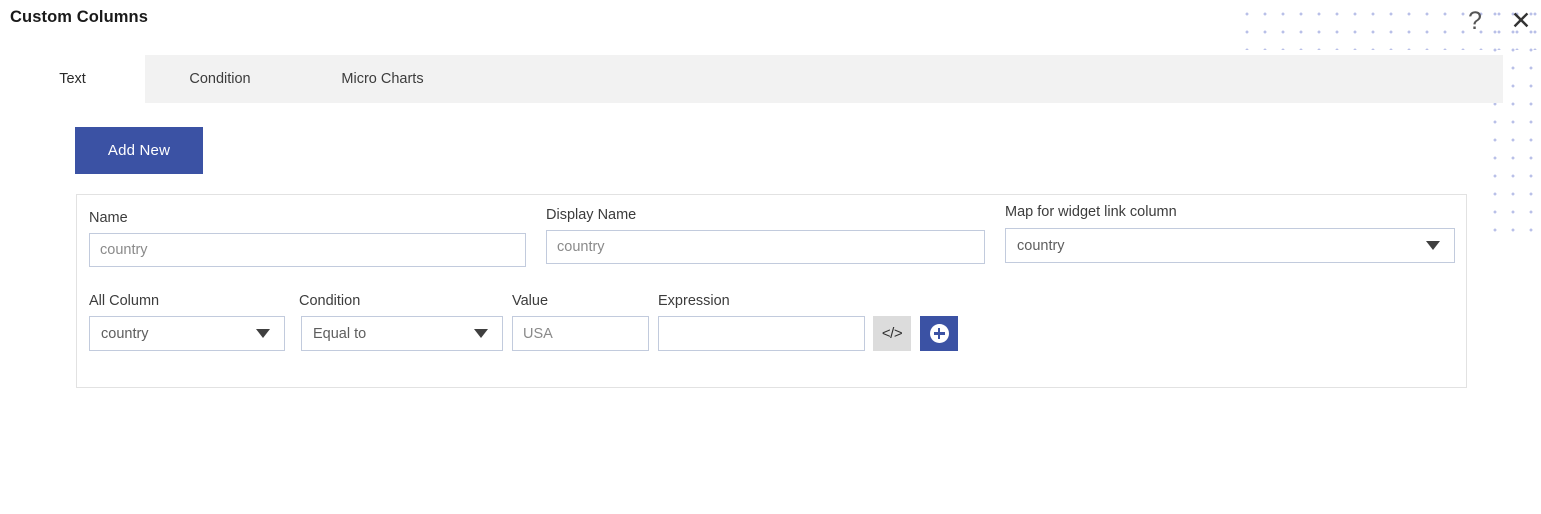  I want to click on condition-label: Condition, so click(330, 301).